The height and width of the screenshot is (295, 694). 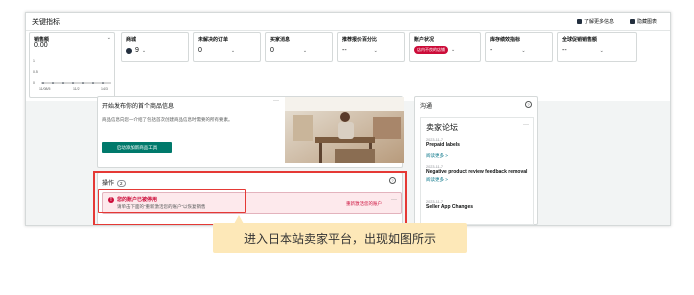 What do you see at coordinates (371, 47) in the screenshot?
I see `metric-card-featured-offer: 推荐报价百分比 -- ⌄` at bounding box center [371, 47].